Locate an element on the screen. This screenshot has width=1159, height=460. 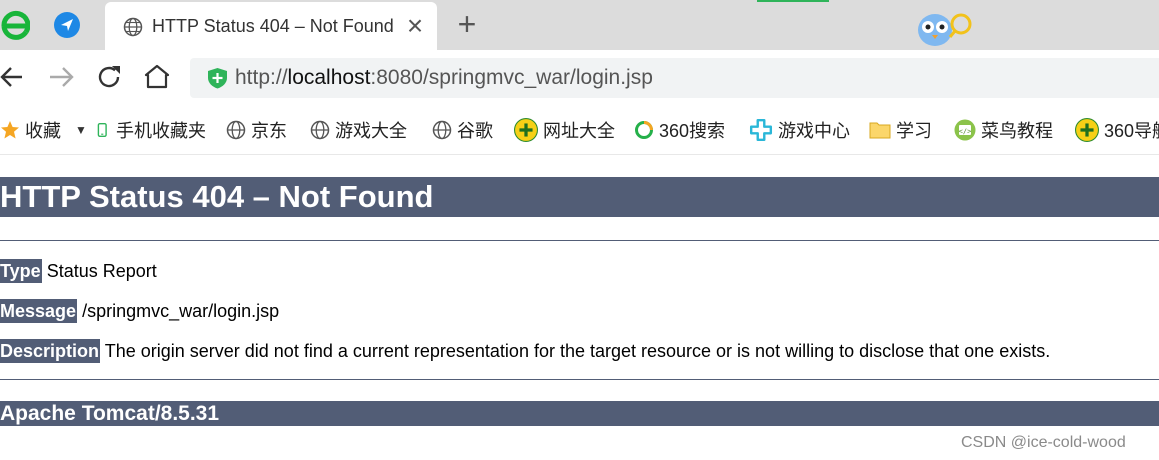
caret-down-icon: ▼ is located at coordinates (81, 130).